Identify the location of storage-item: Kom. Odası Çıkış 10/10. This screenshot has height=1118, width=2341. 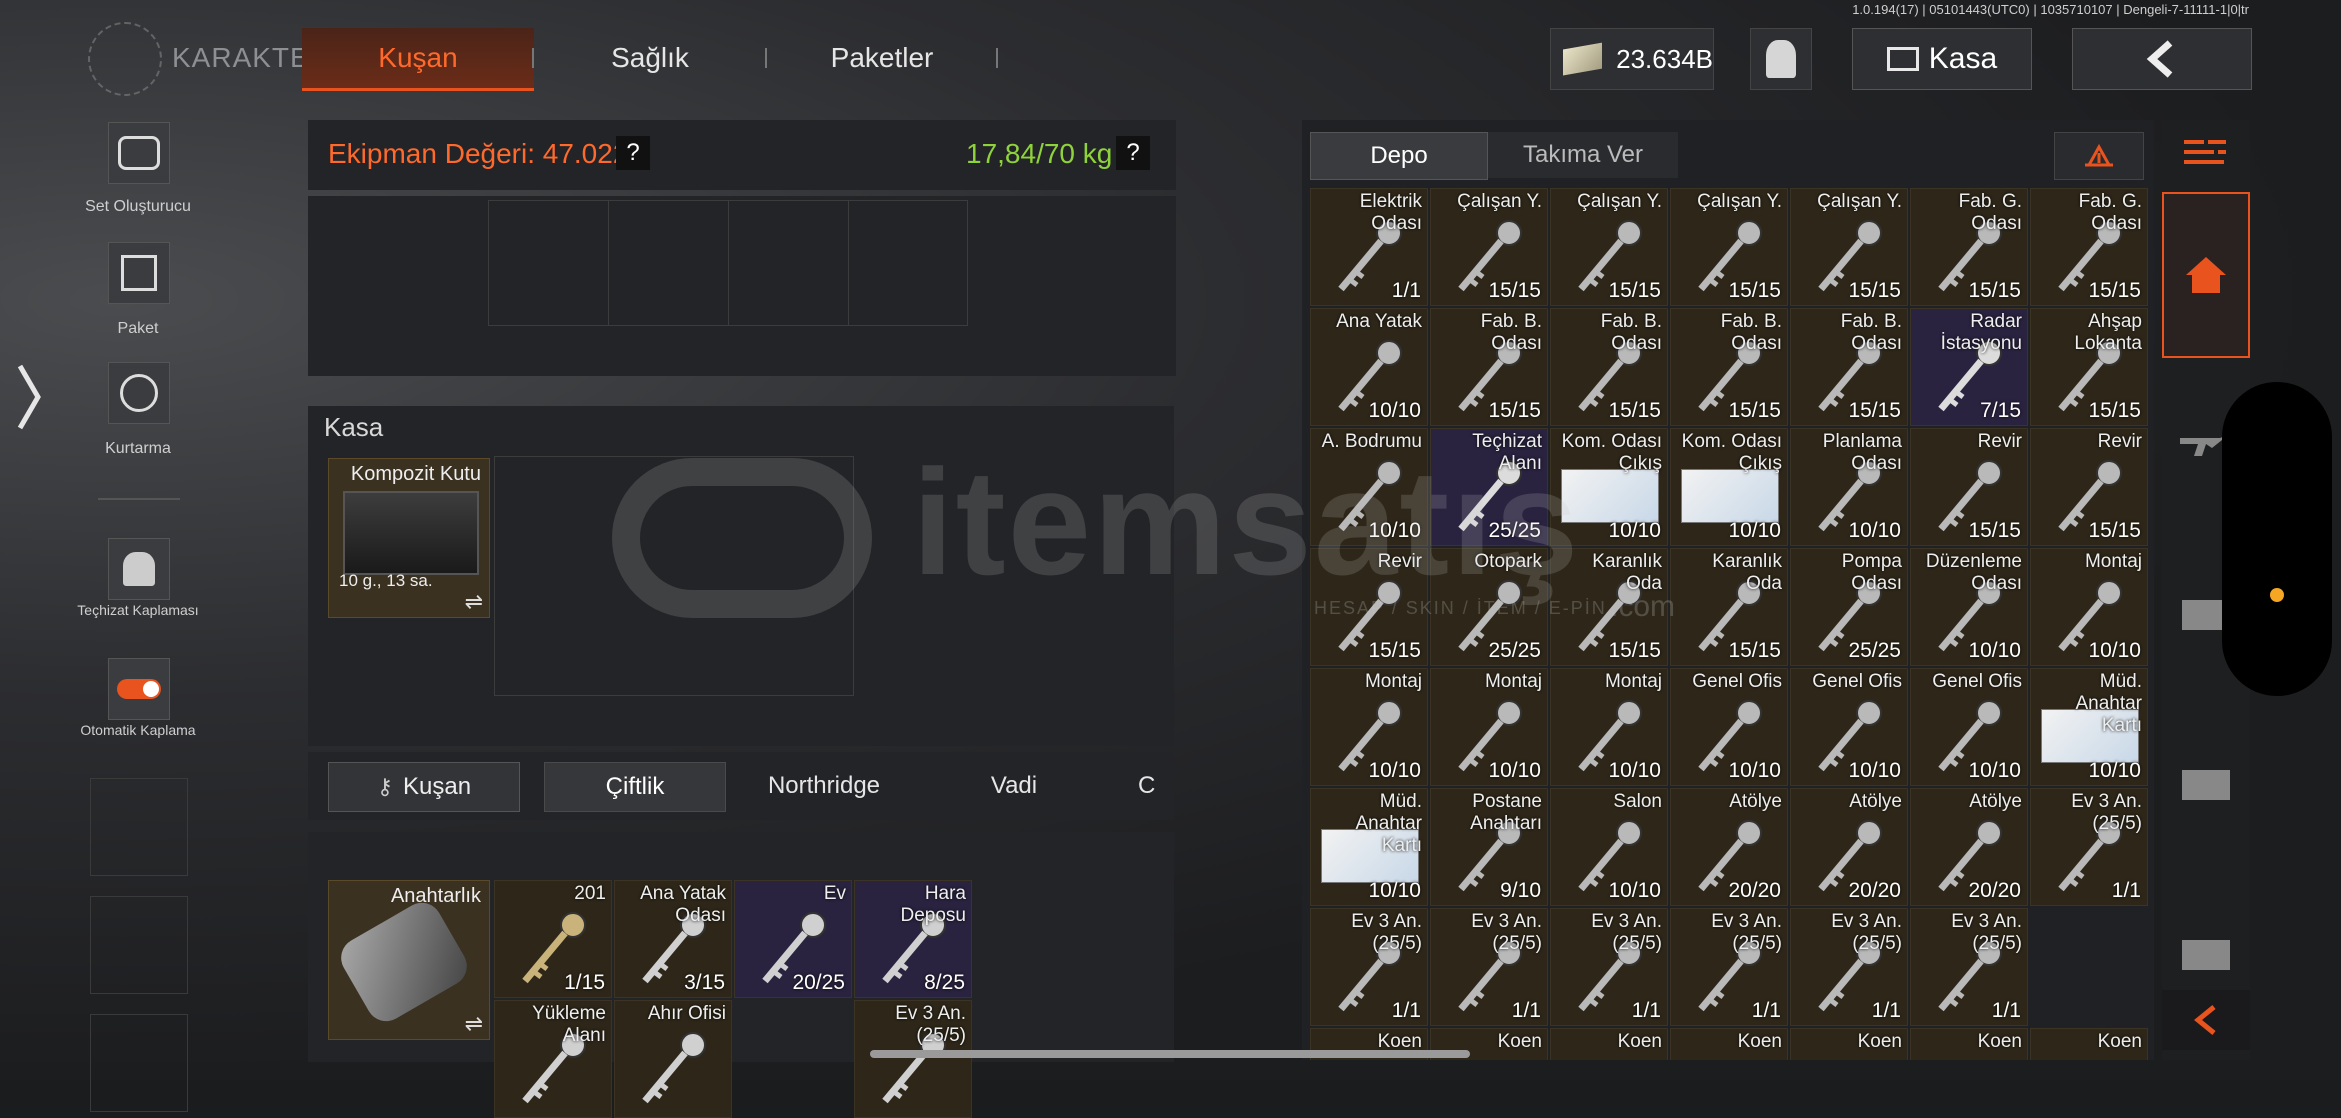
(1729, 487).